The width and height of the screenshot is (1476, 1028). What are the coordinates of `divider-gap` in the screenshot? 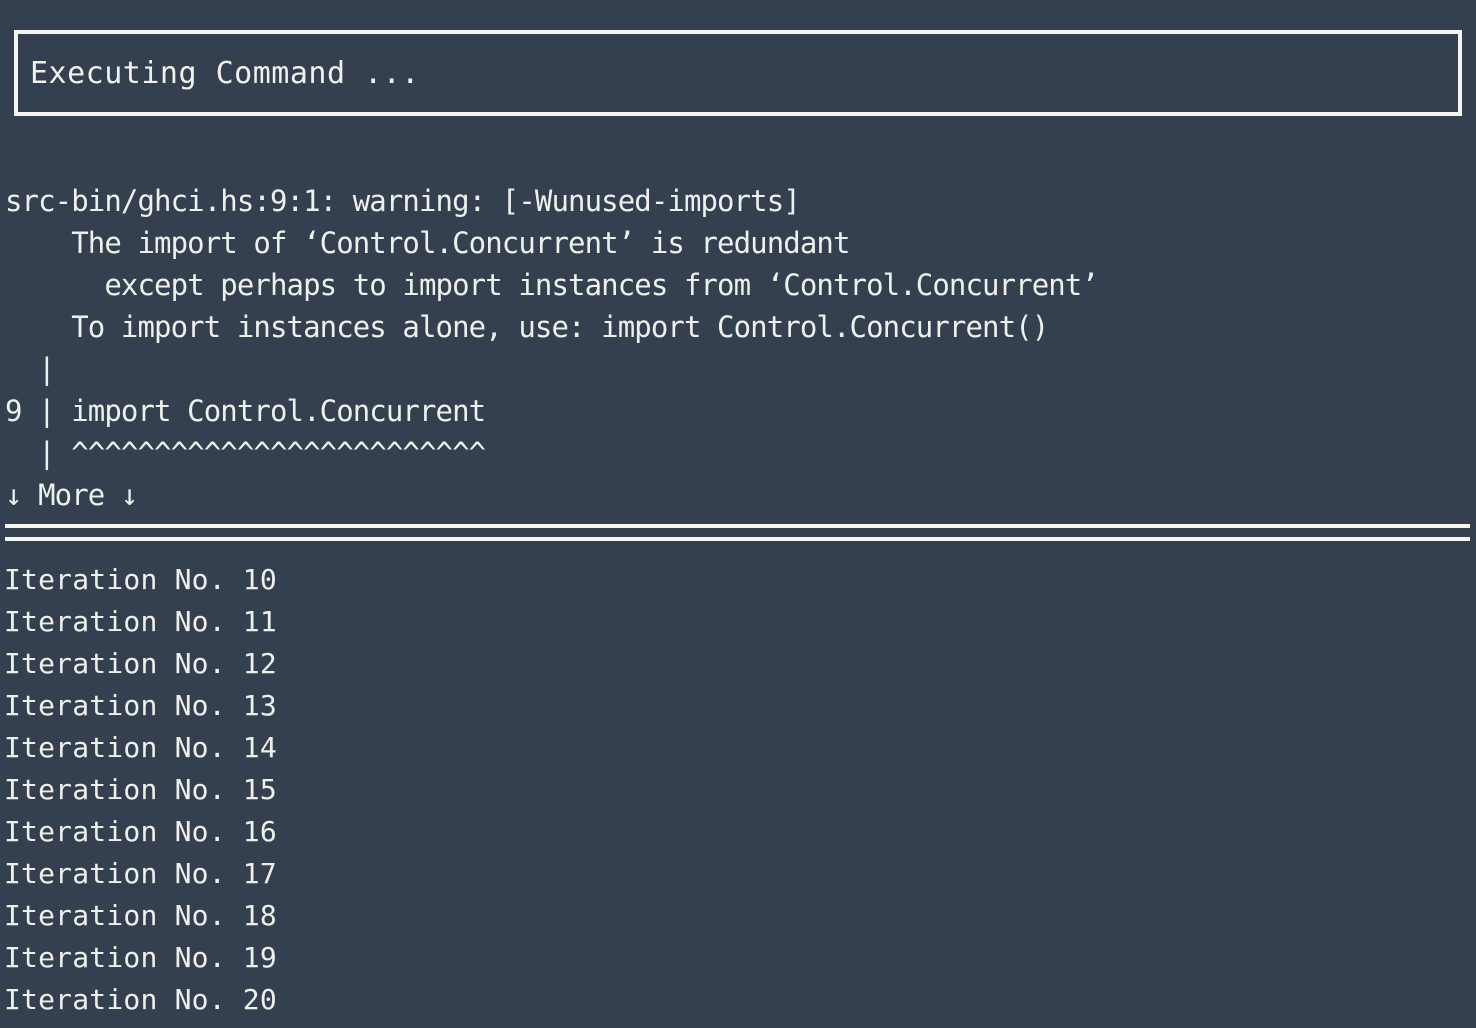 It's located at (737, 532).